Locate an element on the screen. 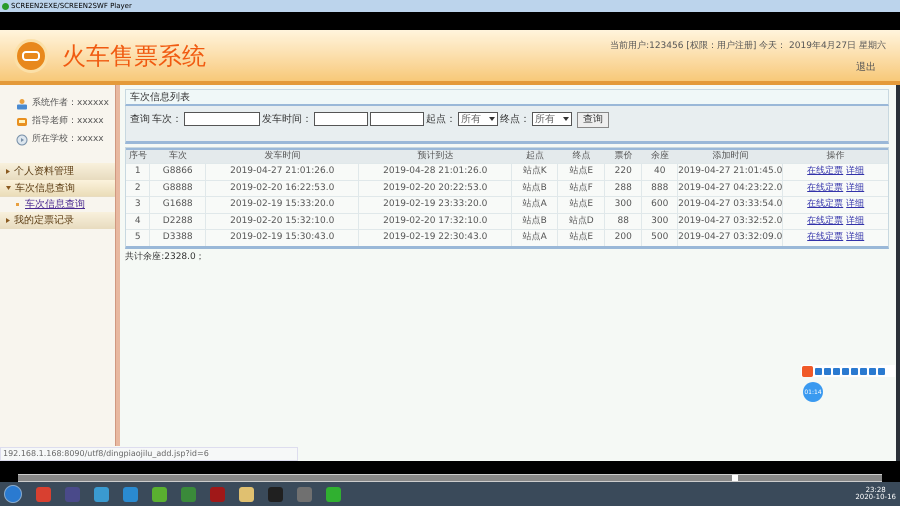 The image size is (900, 506). field-label: 起点： is located at coordinates (441, 119).